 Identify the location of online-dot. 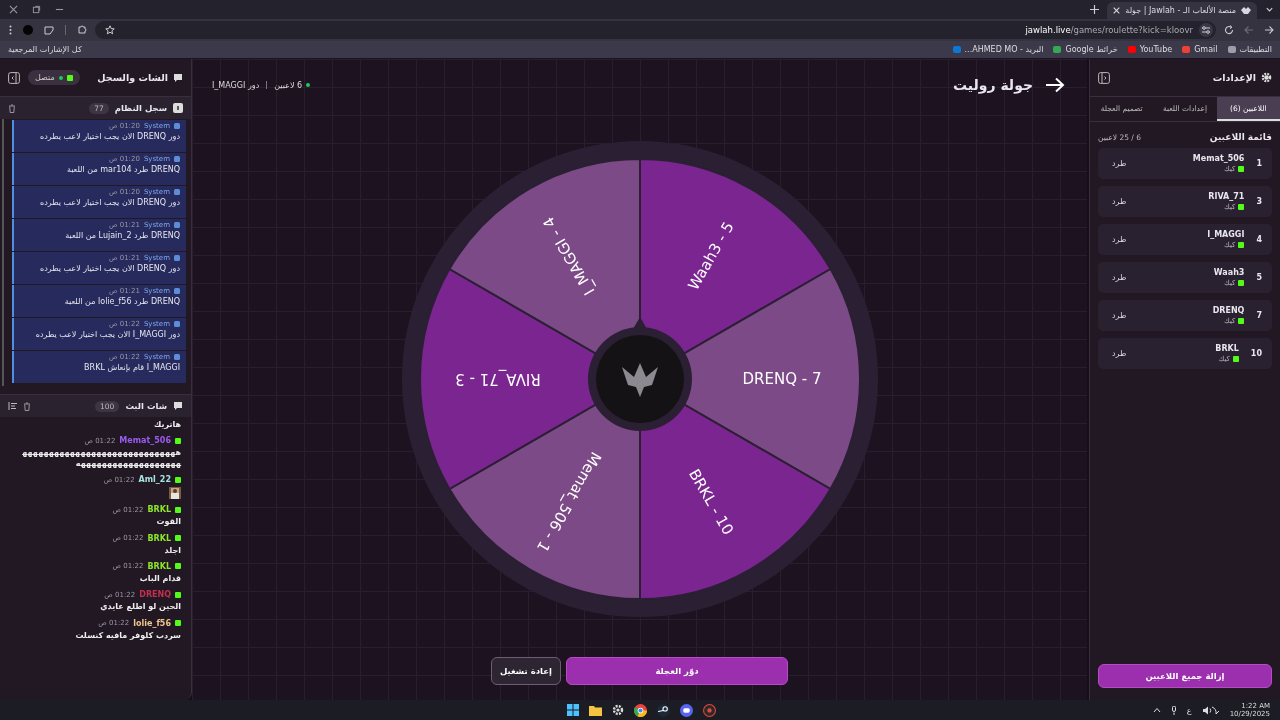
(308, 85).